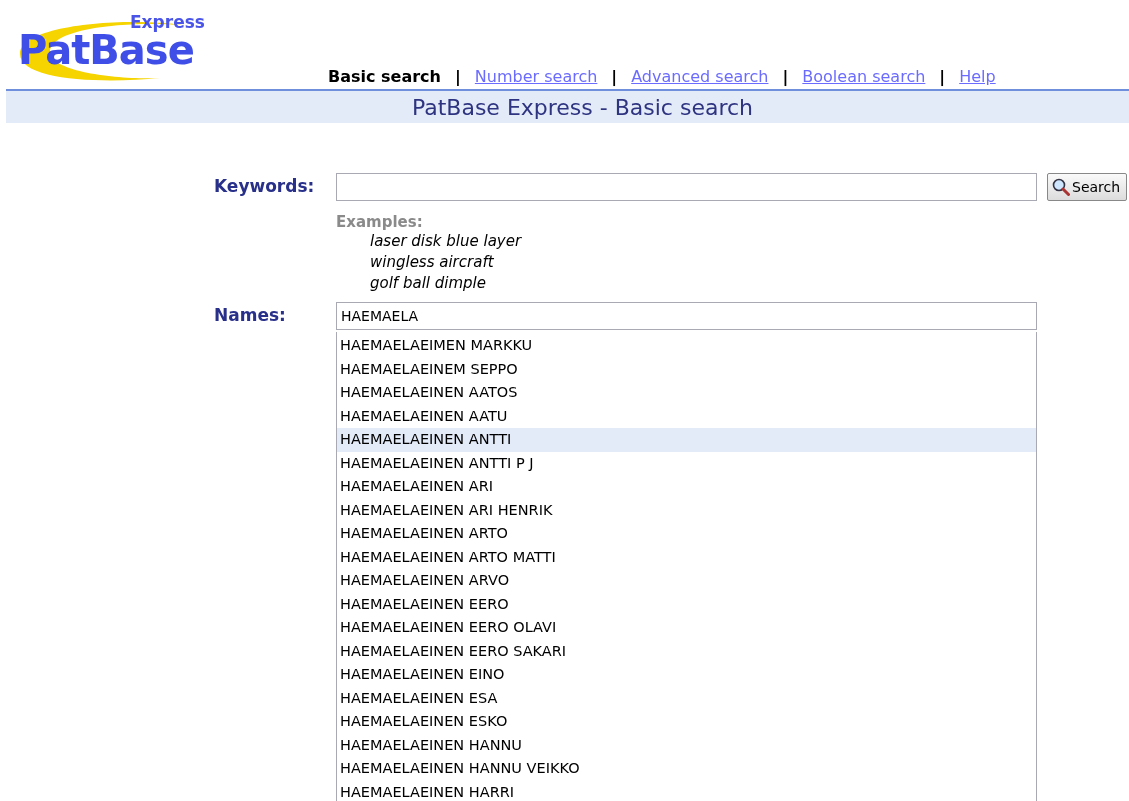 This screenshot has height=801, width=1129. What do you see at coordinates (686, 369) in the screenshot?
I see `suggestion-item: HAEMAELAEINEM SEPPO` at bounding box center [686, 369].